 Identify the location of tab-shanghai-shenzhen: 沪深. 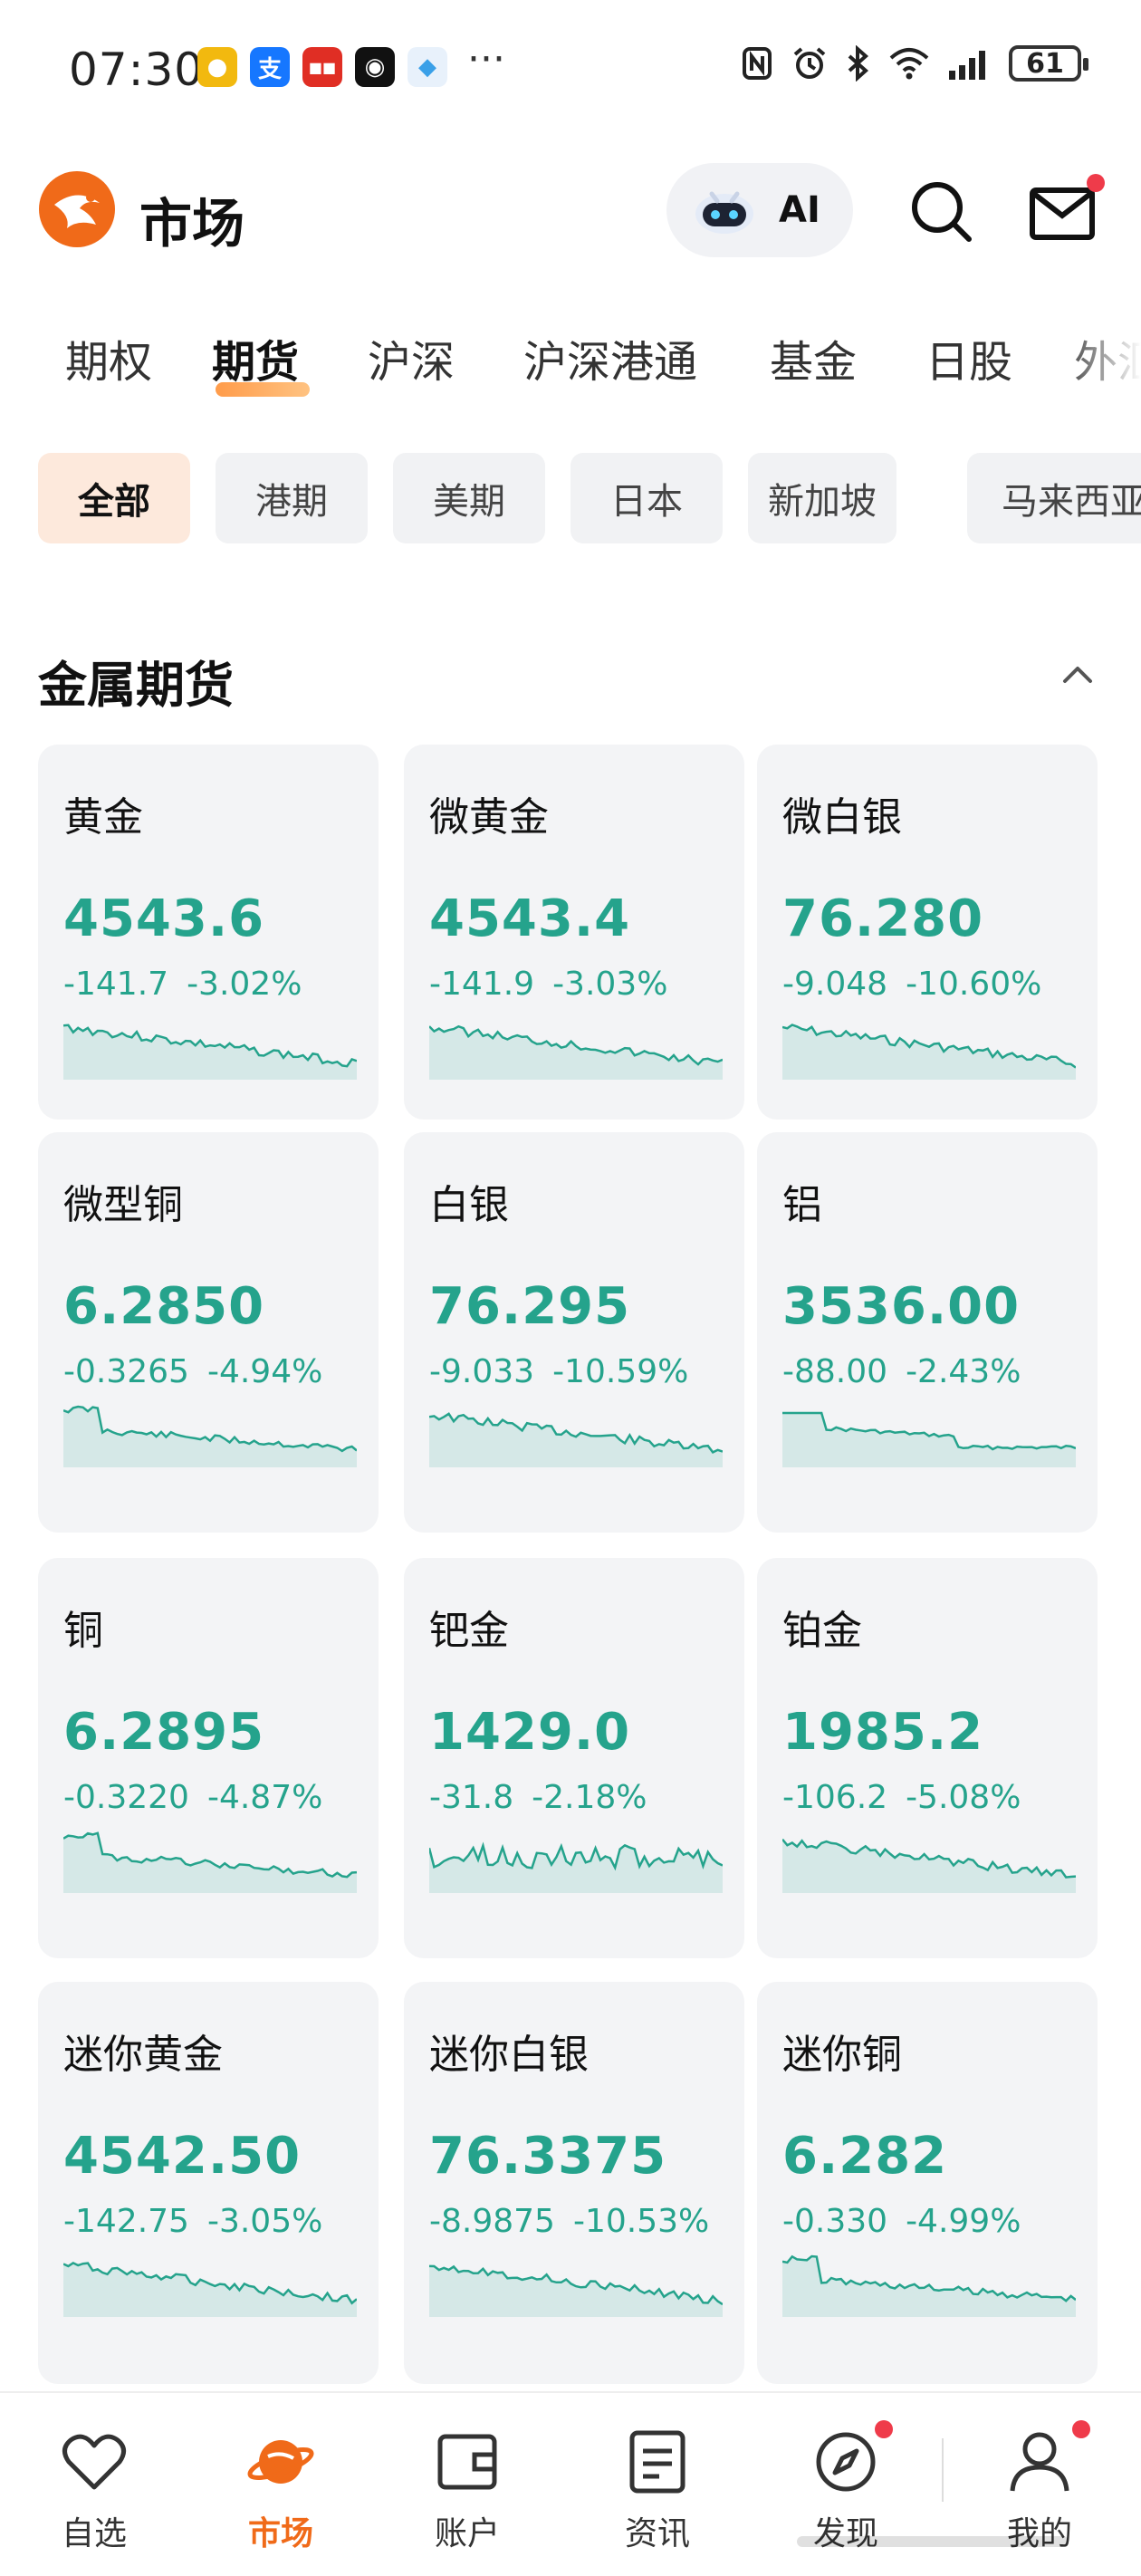
(412, 357).